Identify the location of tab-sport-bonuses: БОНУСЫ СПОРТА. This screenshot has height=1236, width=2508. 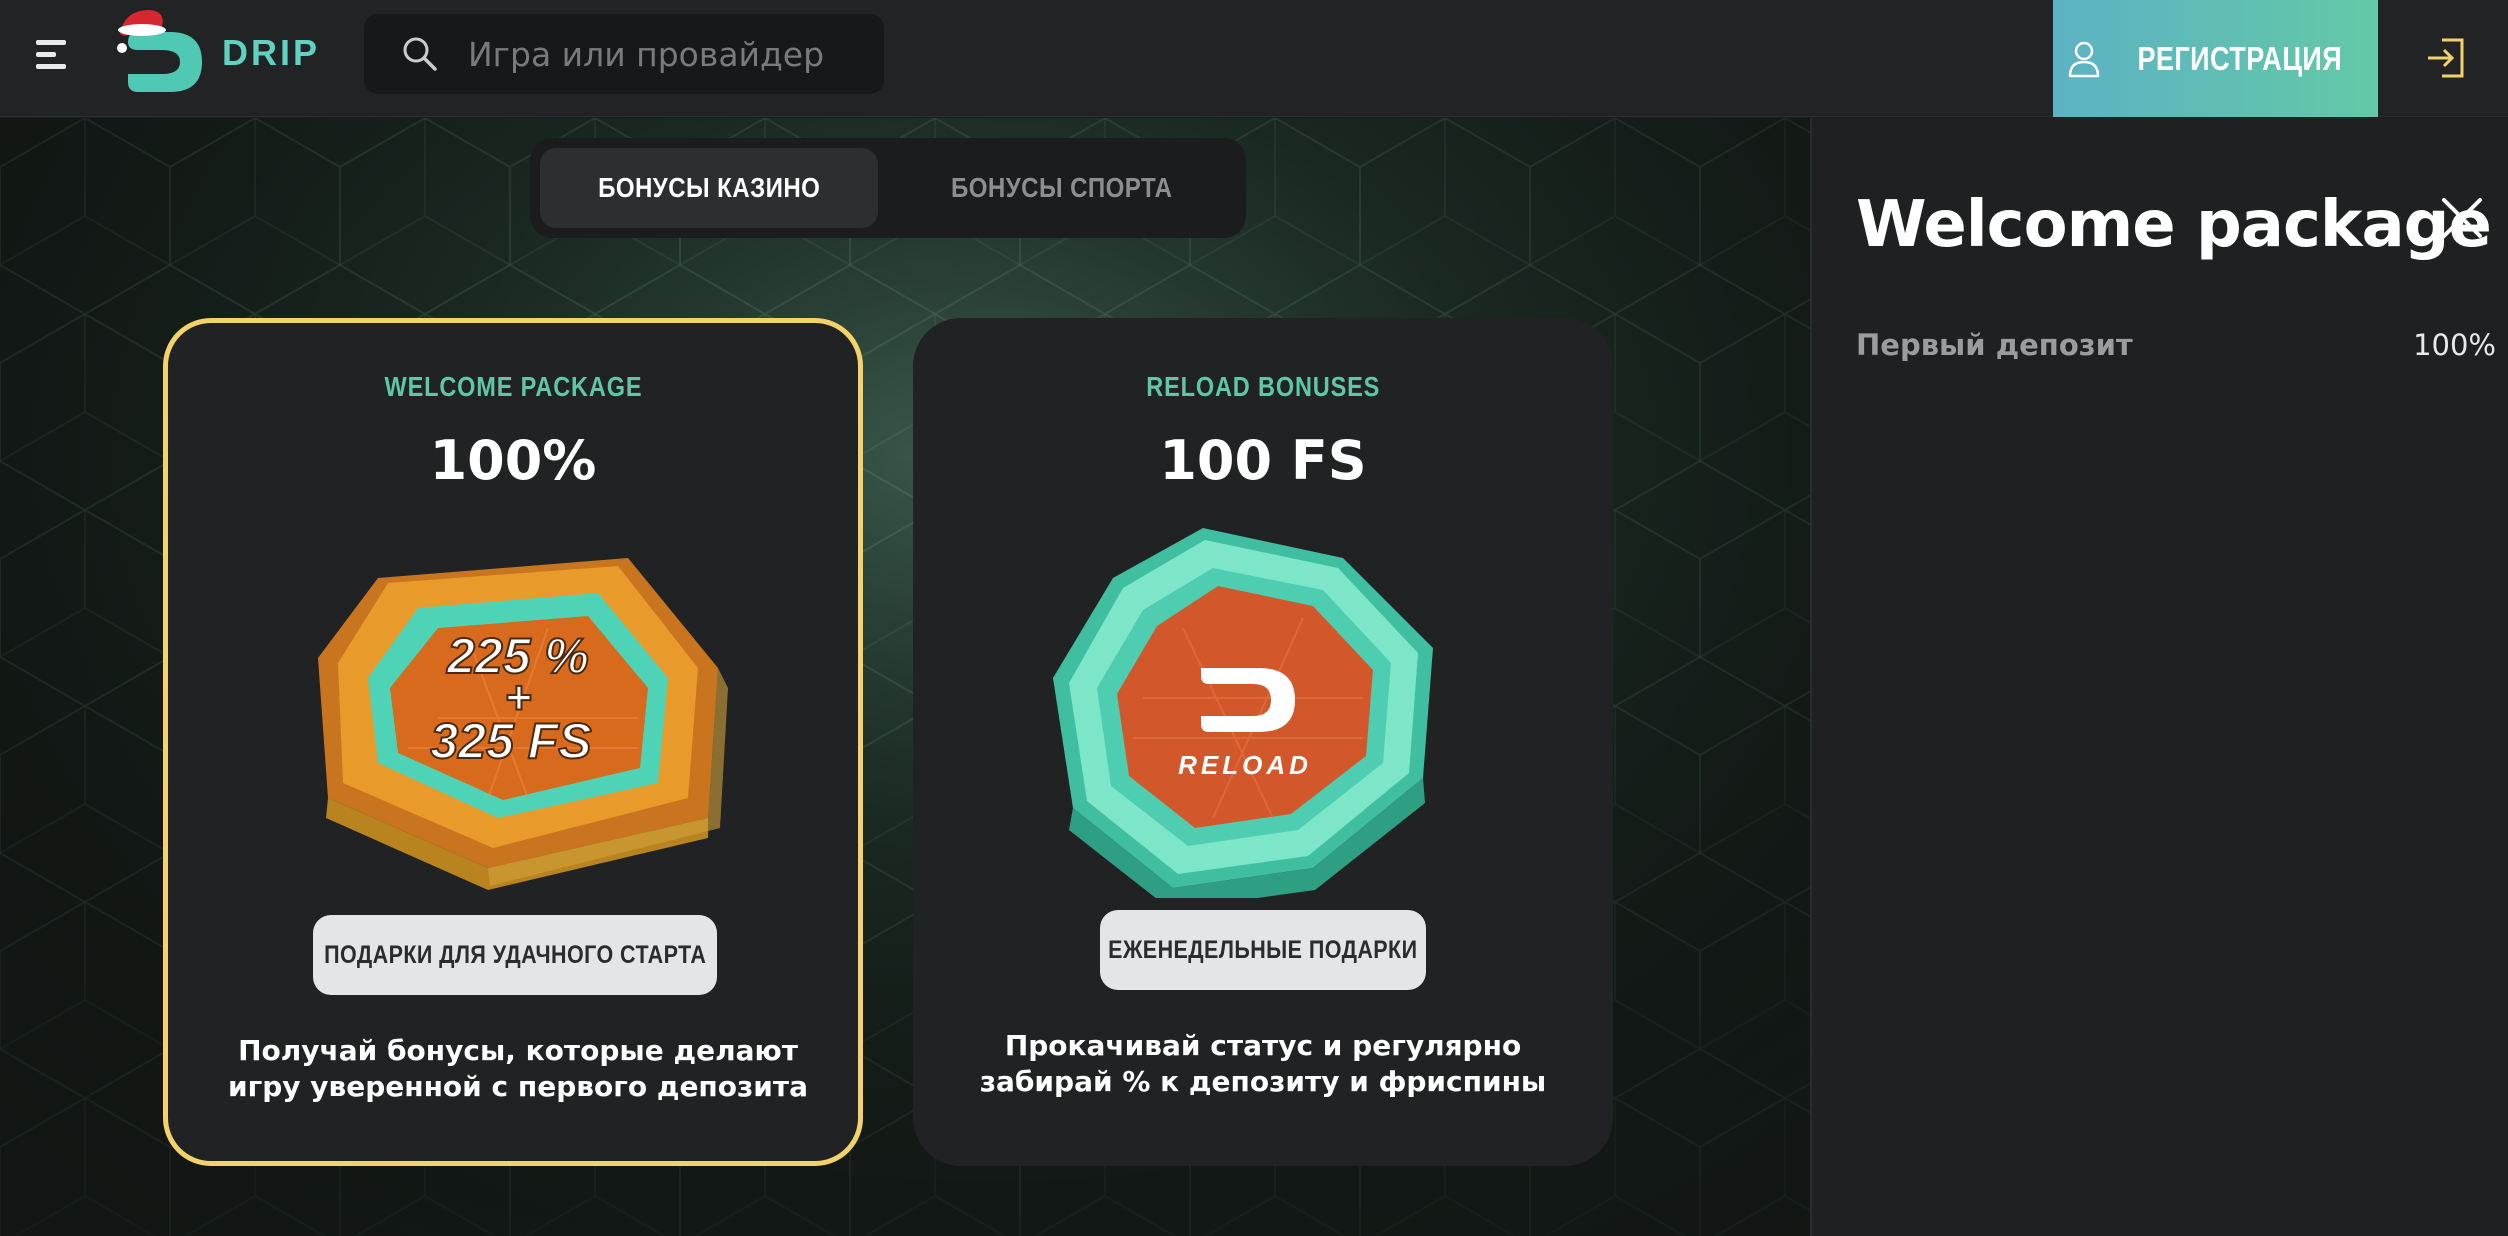
(1062, 188).